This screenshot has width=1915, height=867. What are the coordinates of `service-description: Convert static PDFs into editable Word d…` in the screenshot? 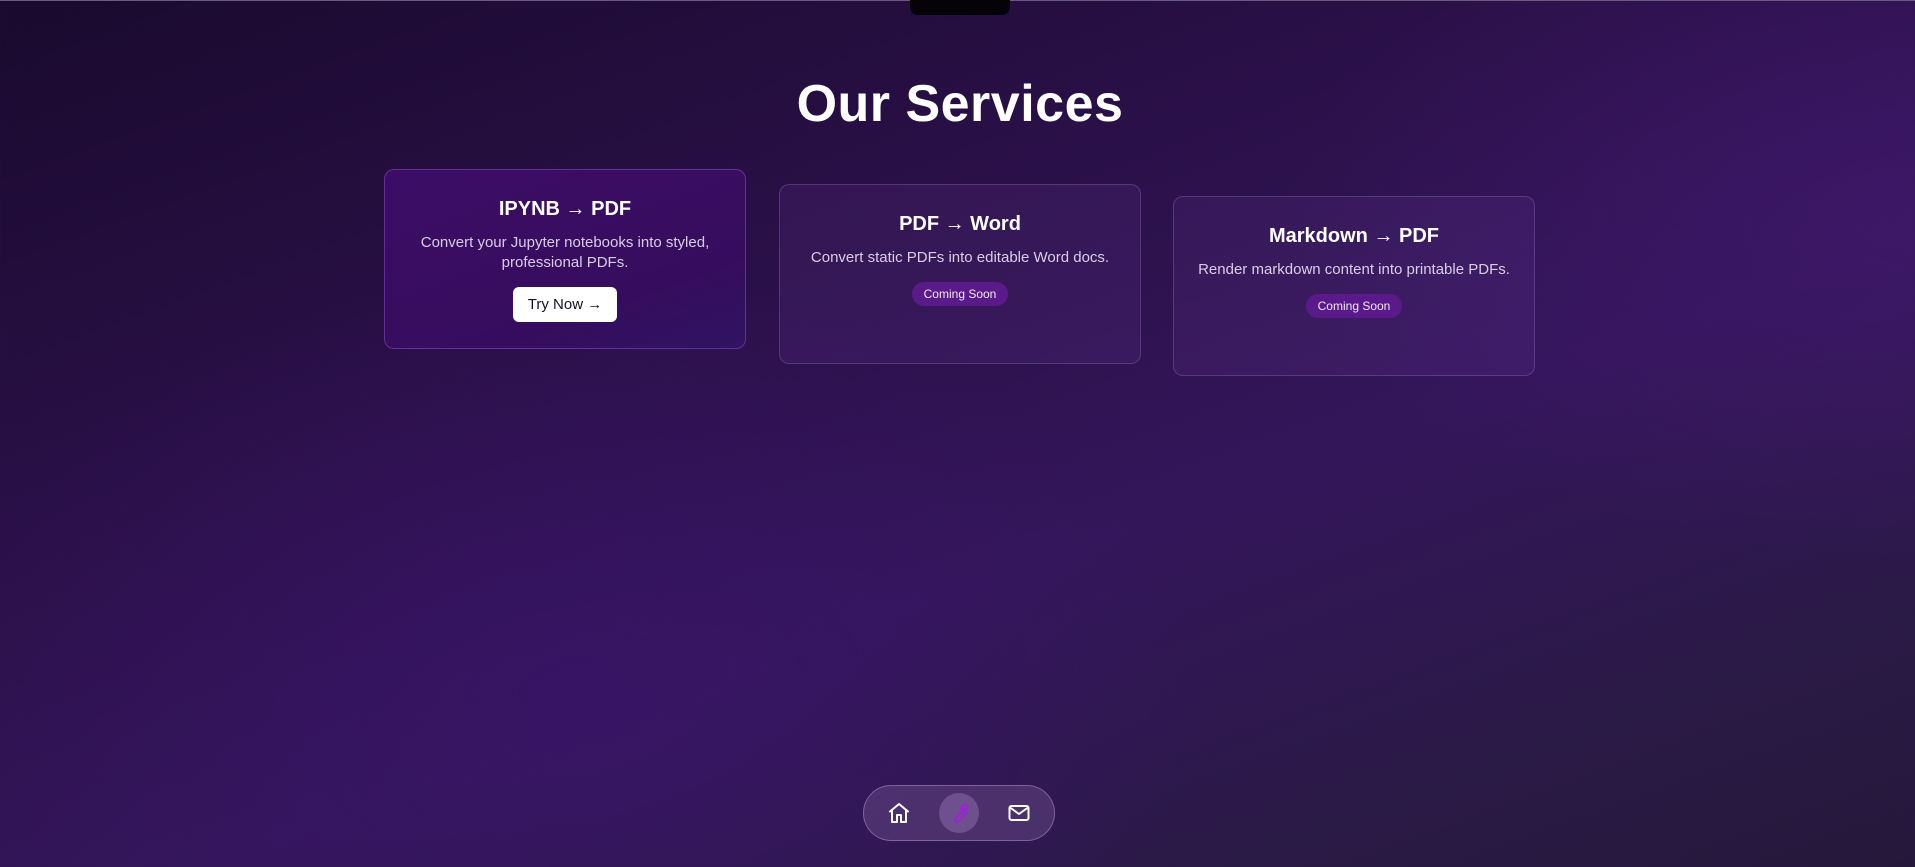 It's located at (960, 257).